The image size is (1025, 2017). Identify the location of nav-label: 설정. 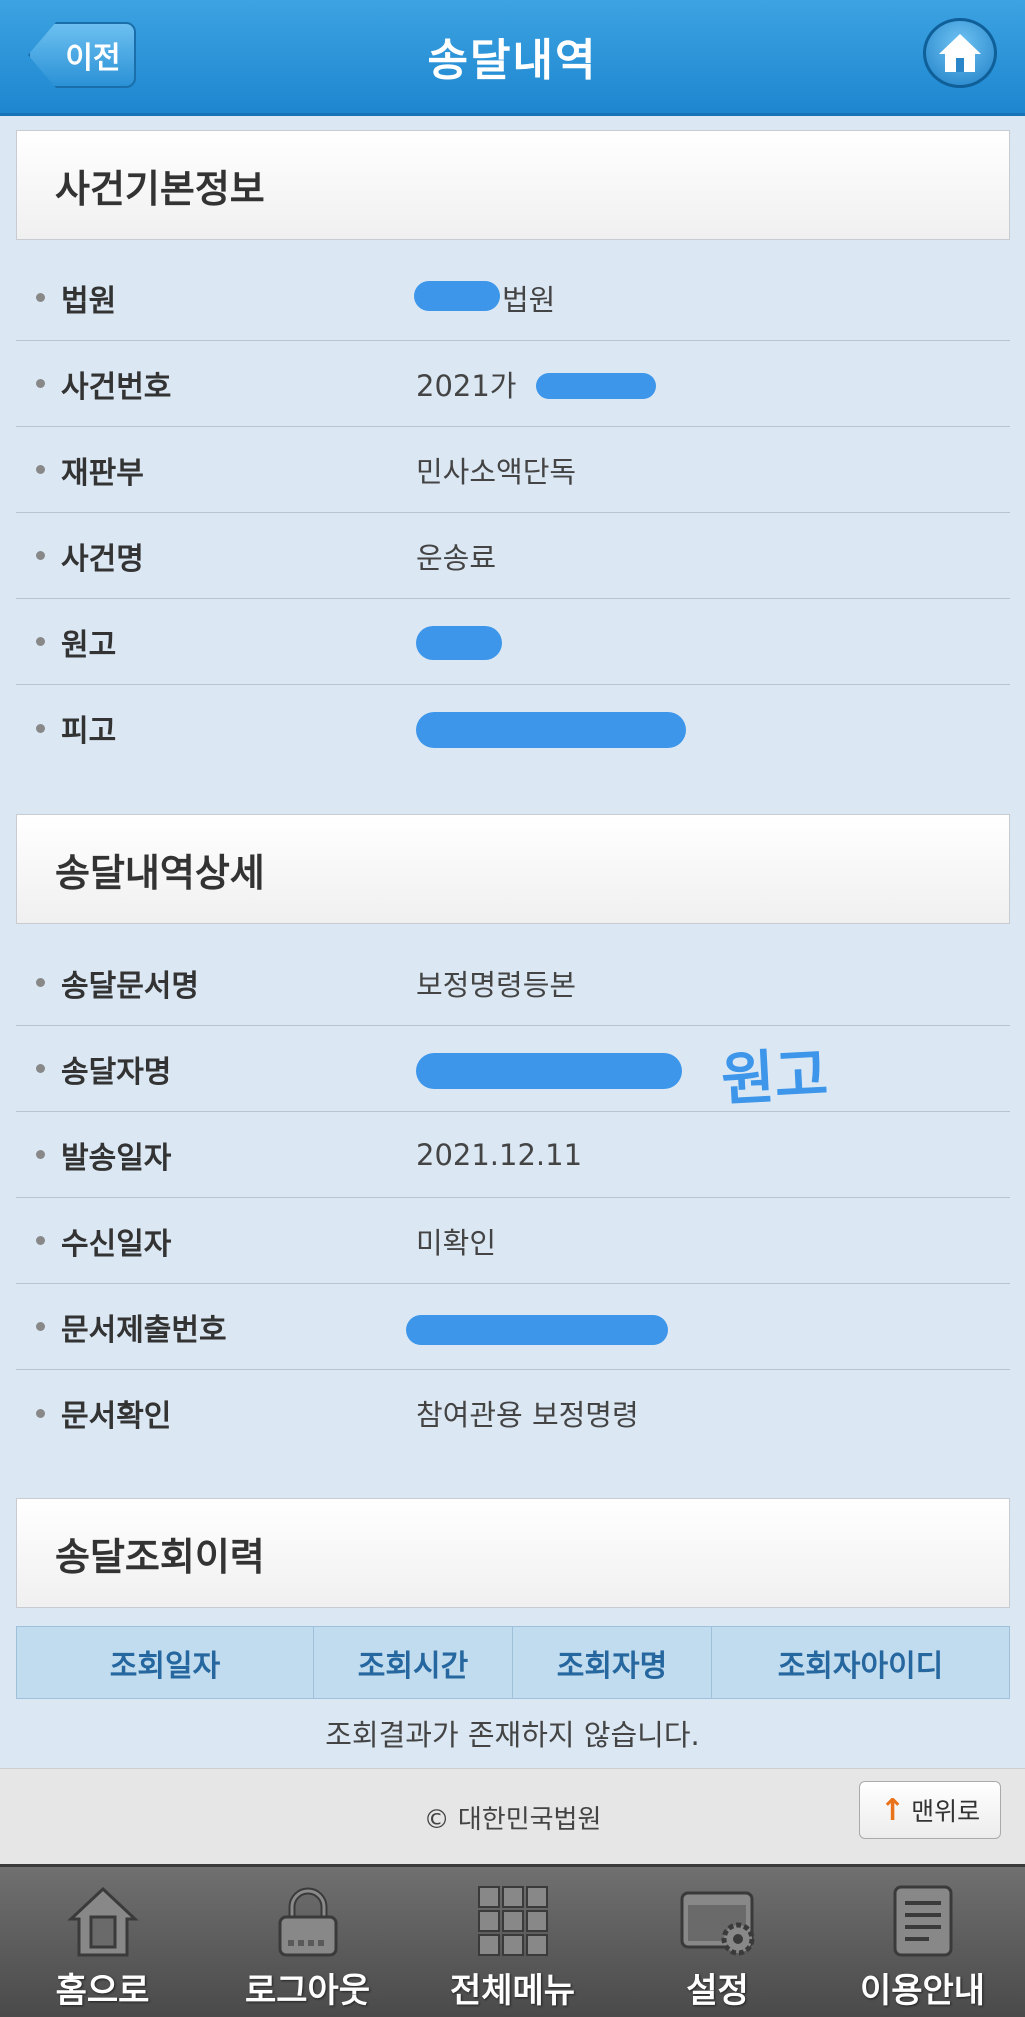
(717, 1991).